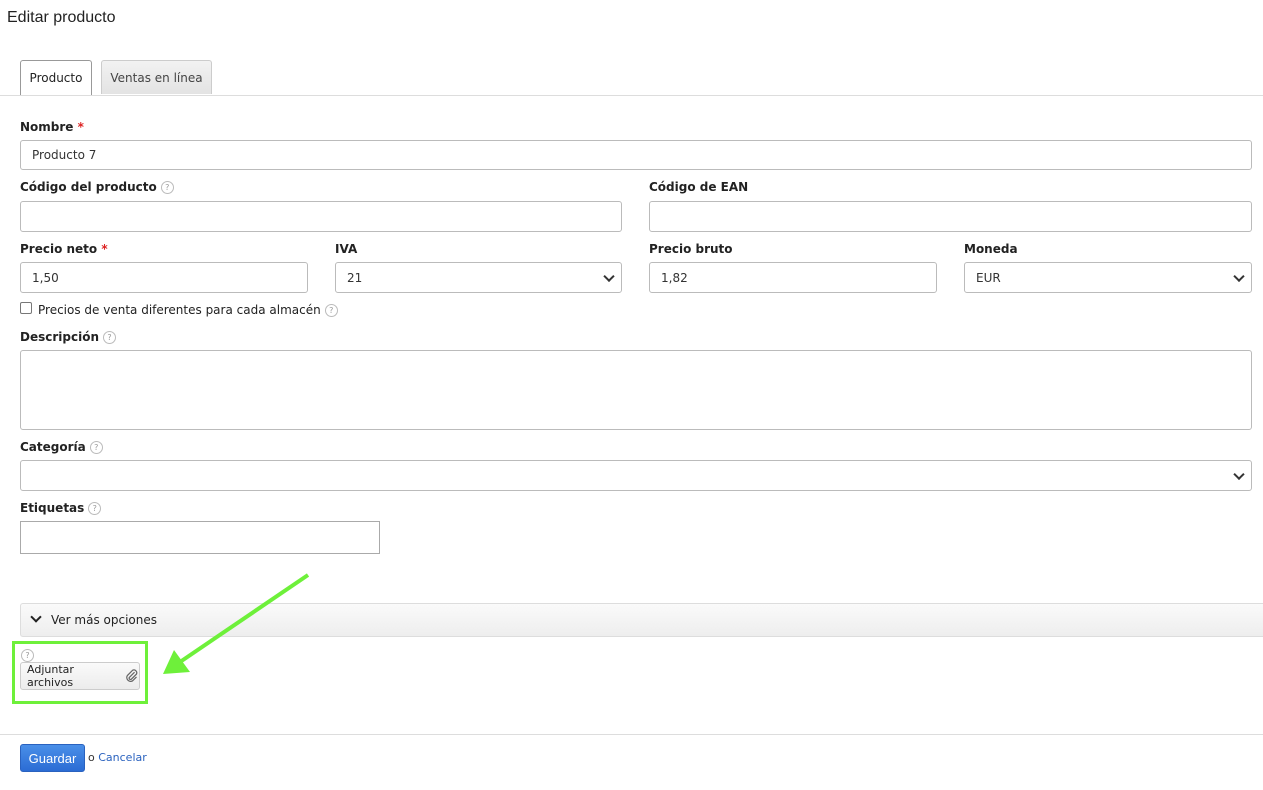  I want to click on save-button: Guardar, so click(52, 758).